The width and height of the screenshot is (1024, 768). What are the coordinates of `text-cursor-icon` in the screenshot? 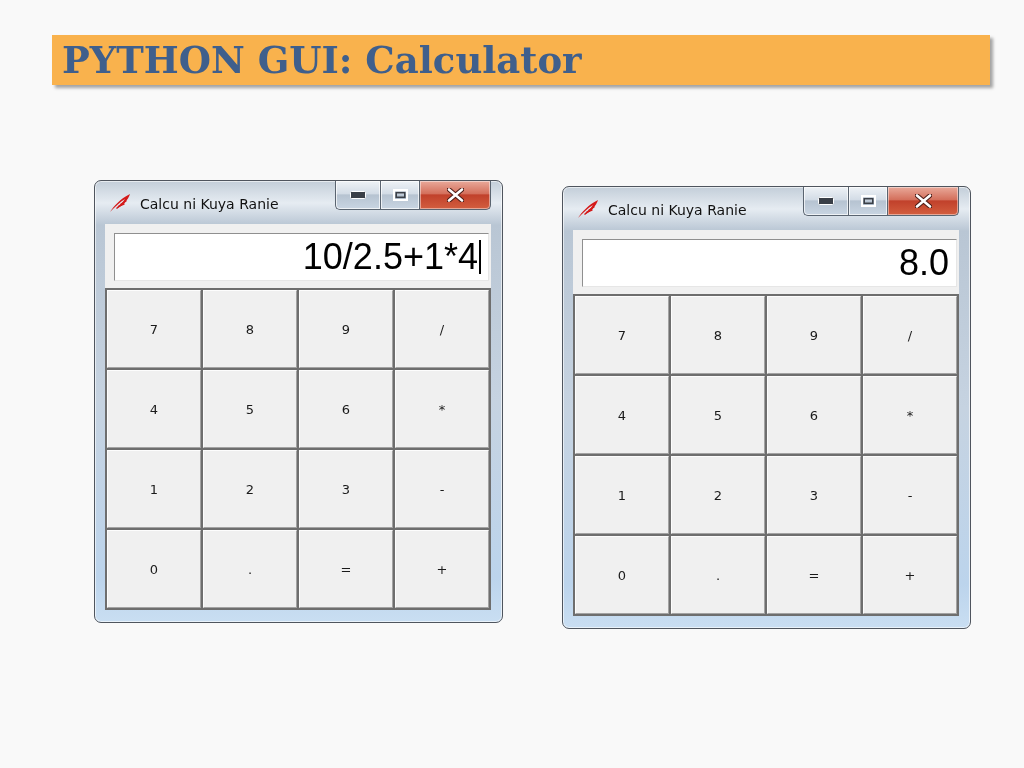 It's located at (480, 257).